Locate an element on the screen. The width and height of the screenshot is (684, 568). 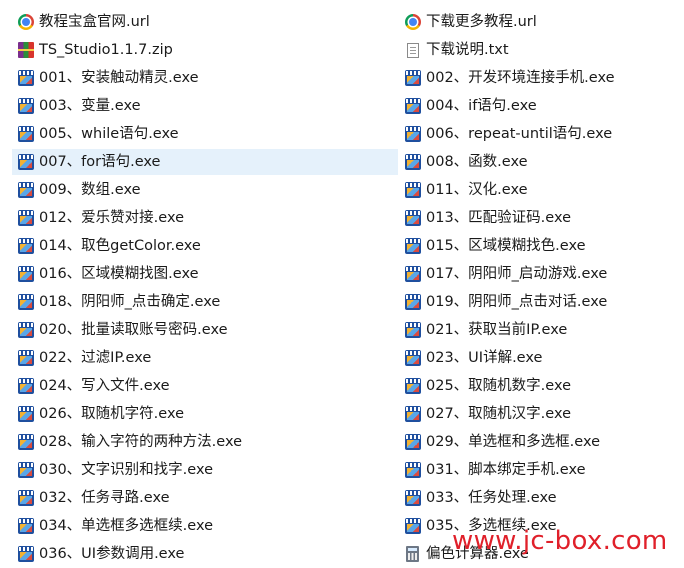
watermark-text: www.jc-box.com is located at coordinates (560, 541).